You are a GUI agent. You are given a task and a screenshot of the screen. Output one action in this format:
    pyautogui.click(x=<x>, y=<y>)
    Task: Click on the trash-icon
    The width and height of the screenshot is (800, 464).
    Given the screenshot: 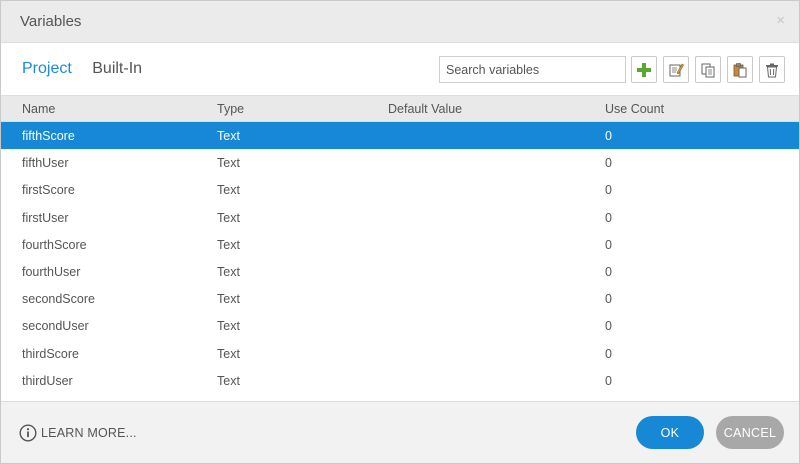 What is the action you would take?
    pyautogui.click(x=772, y=70)
    